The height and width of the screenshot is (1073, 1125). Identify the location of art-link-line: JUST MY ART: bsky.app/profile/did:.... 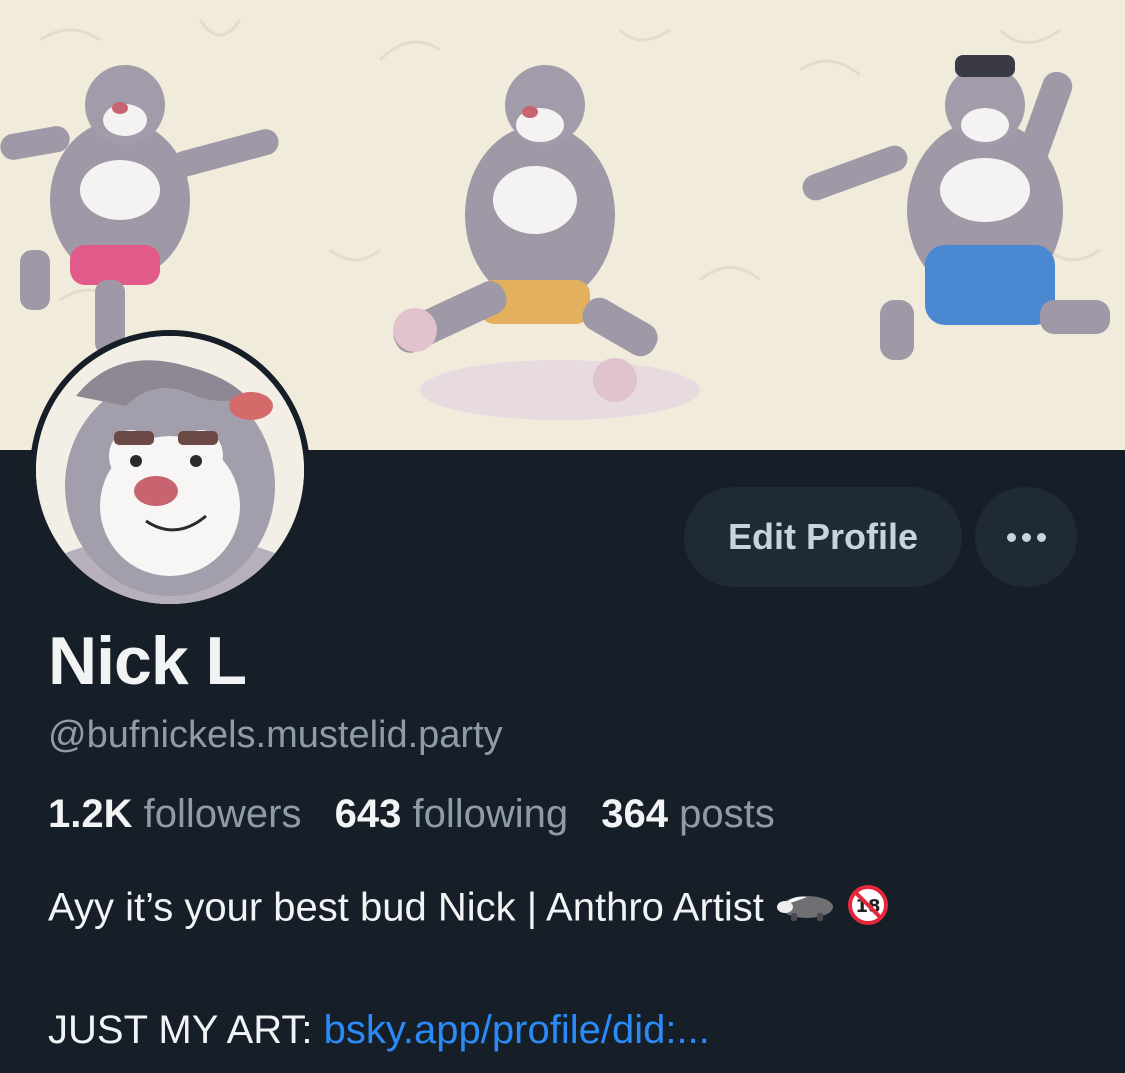
(379, 1030).